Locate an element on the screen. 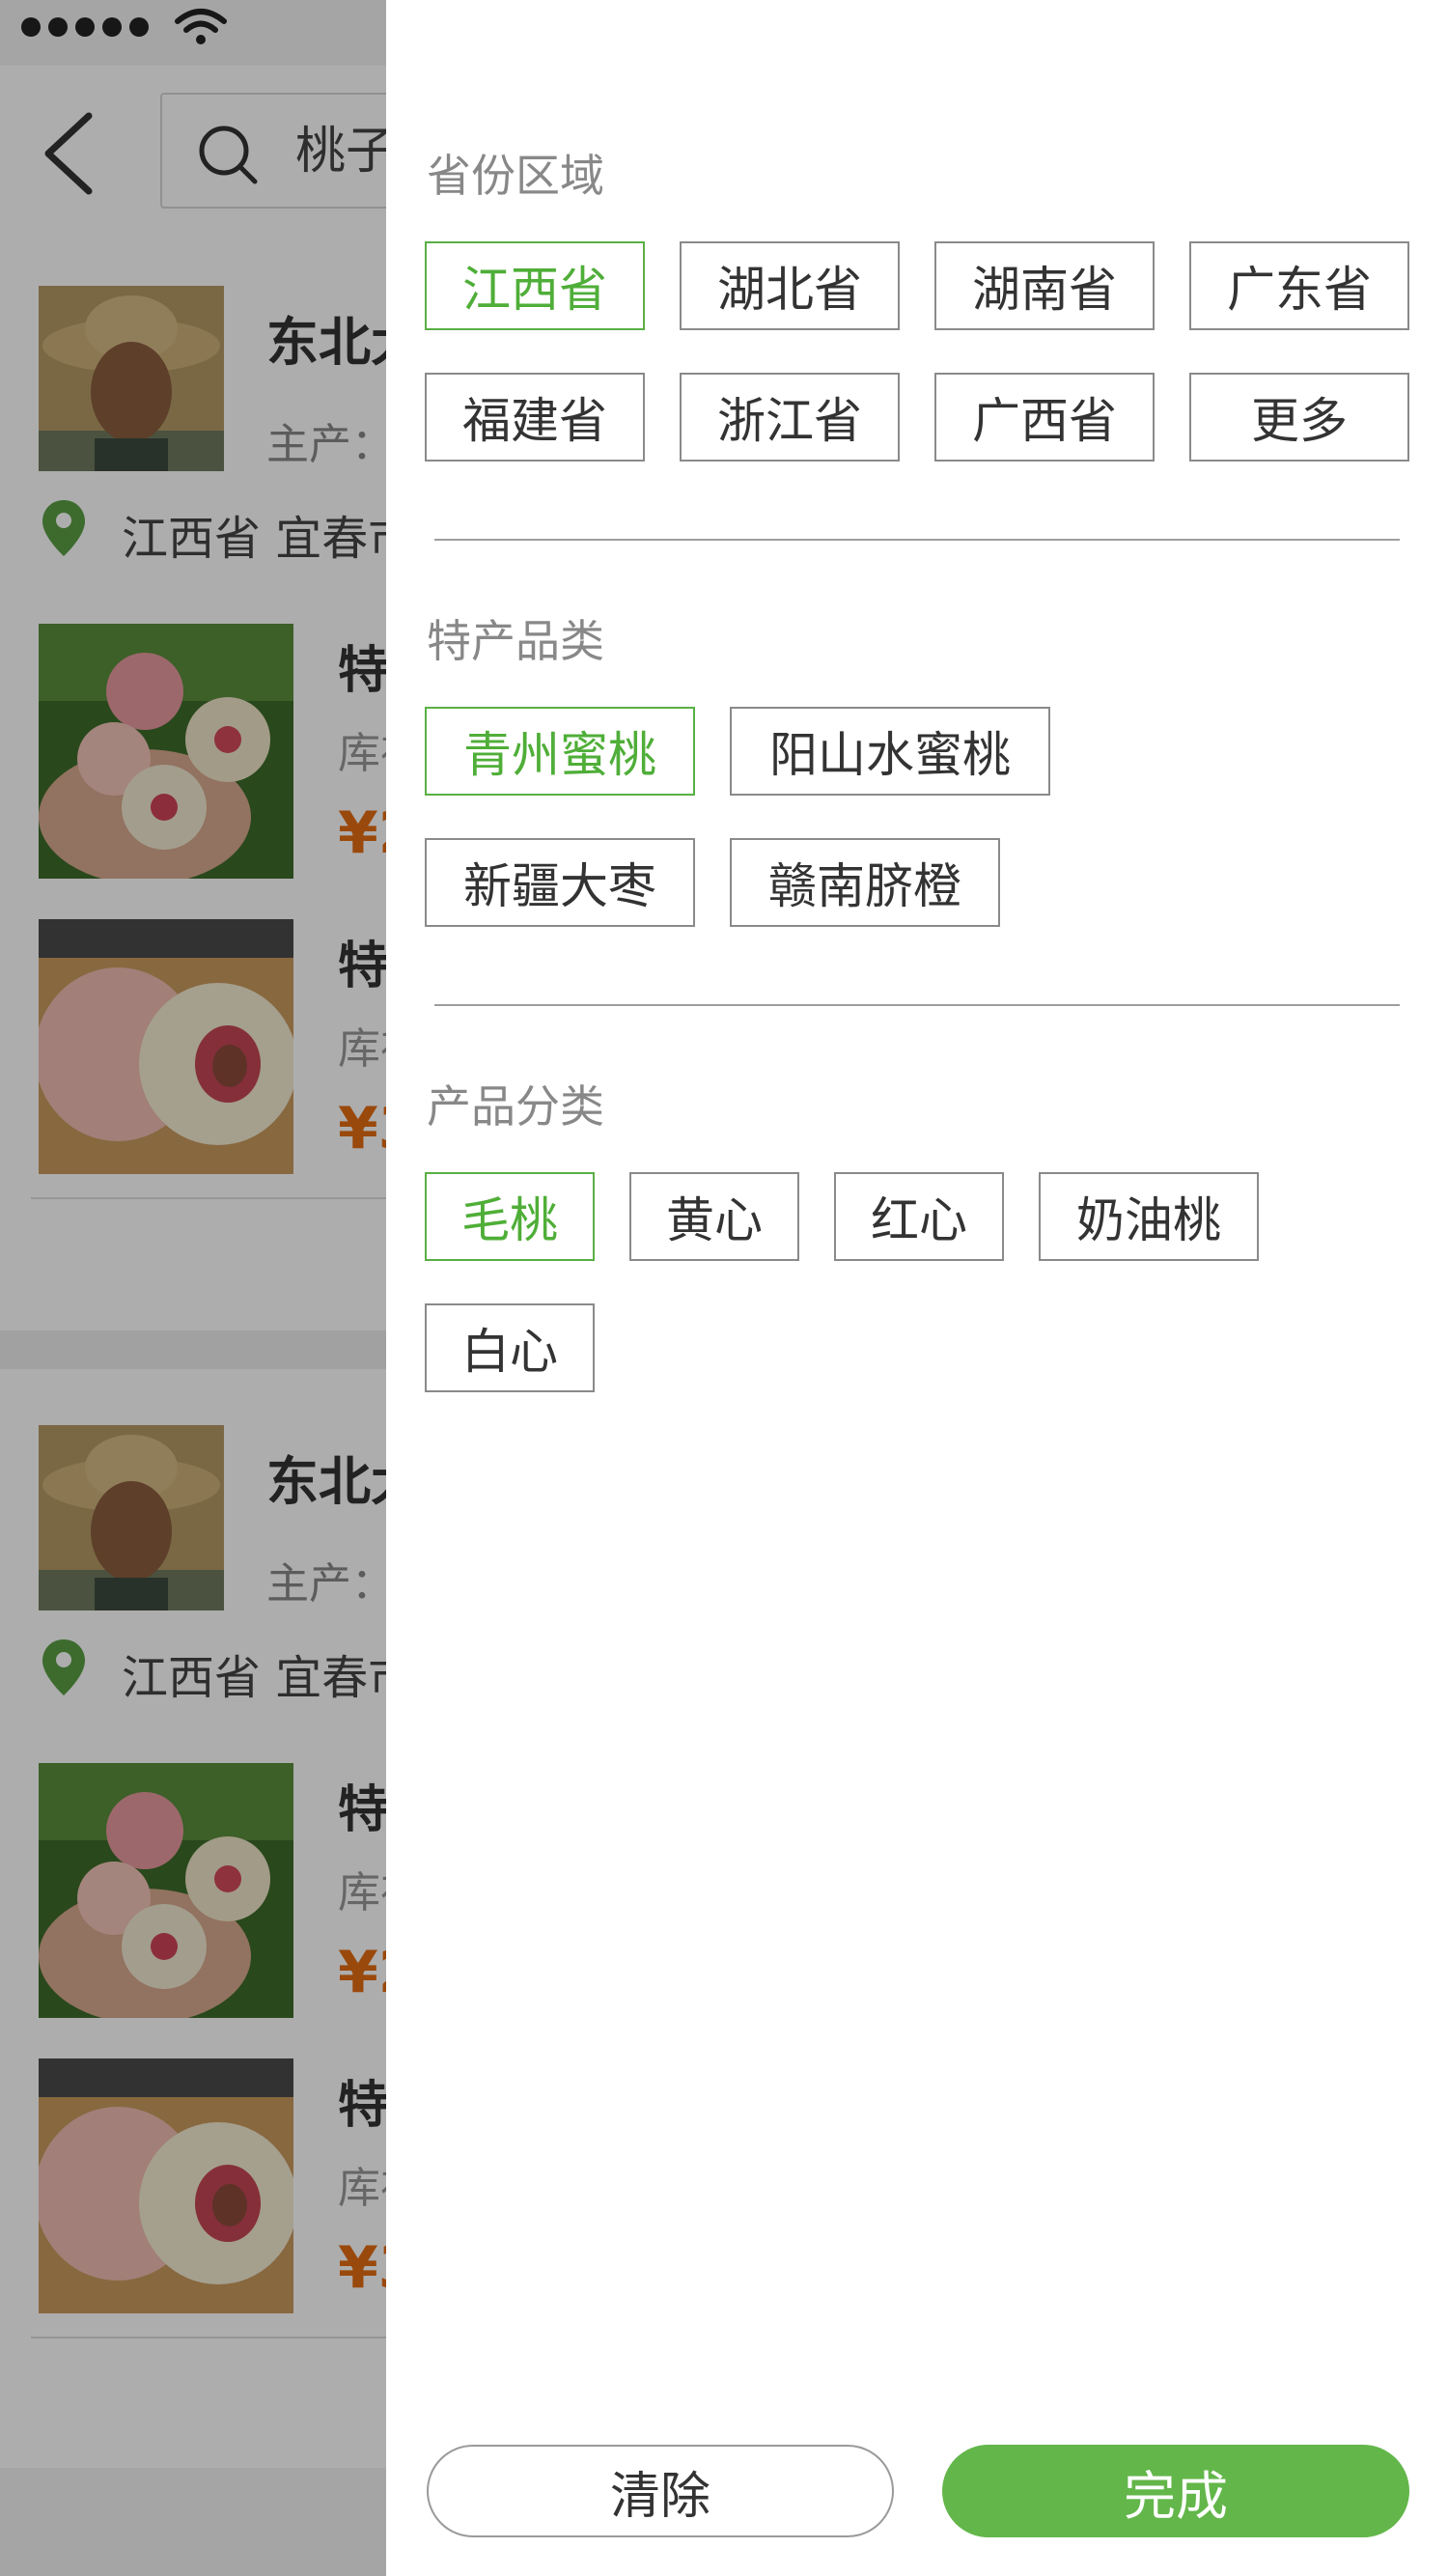 This screenshot has width=1448, height=2576. filter-chip-more: 更多 is located at coordinates (1299, 418).